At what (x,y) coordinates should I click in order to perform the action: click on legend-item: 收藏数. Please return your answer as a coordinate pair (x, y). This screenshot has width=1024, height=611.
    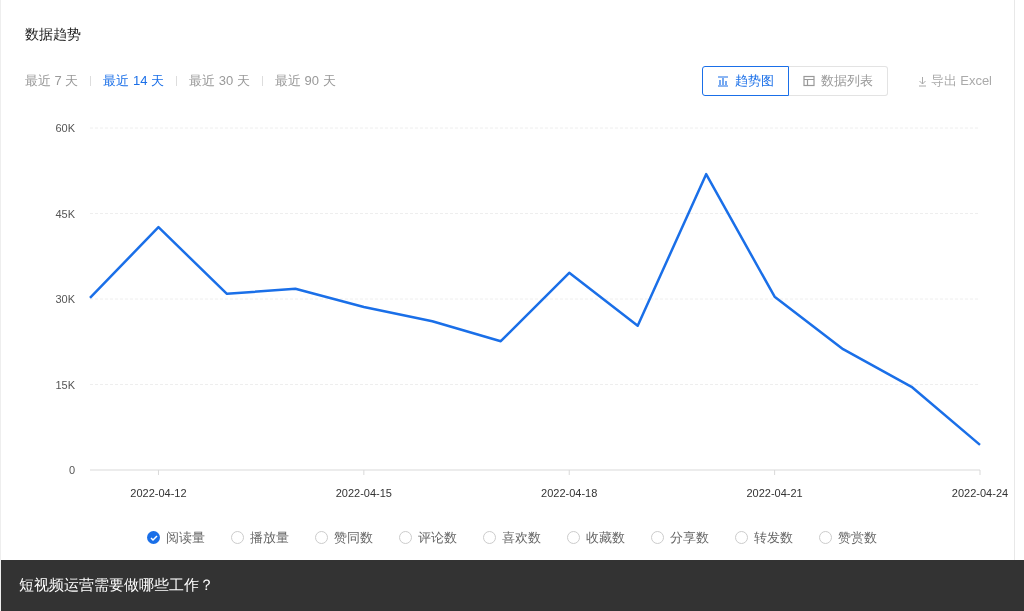
    Looking at the image, I should click on (596, 538).